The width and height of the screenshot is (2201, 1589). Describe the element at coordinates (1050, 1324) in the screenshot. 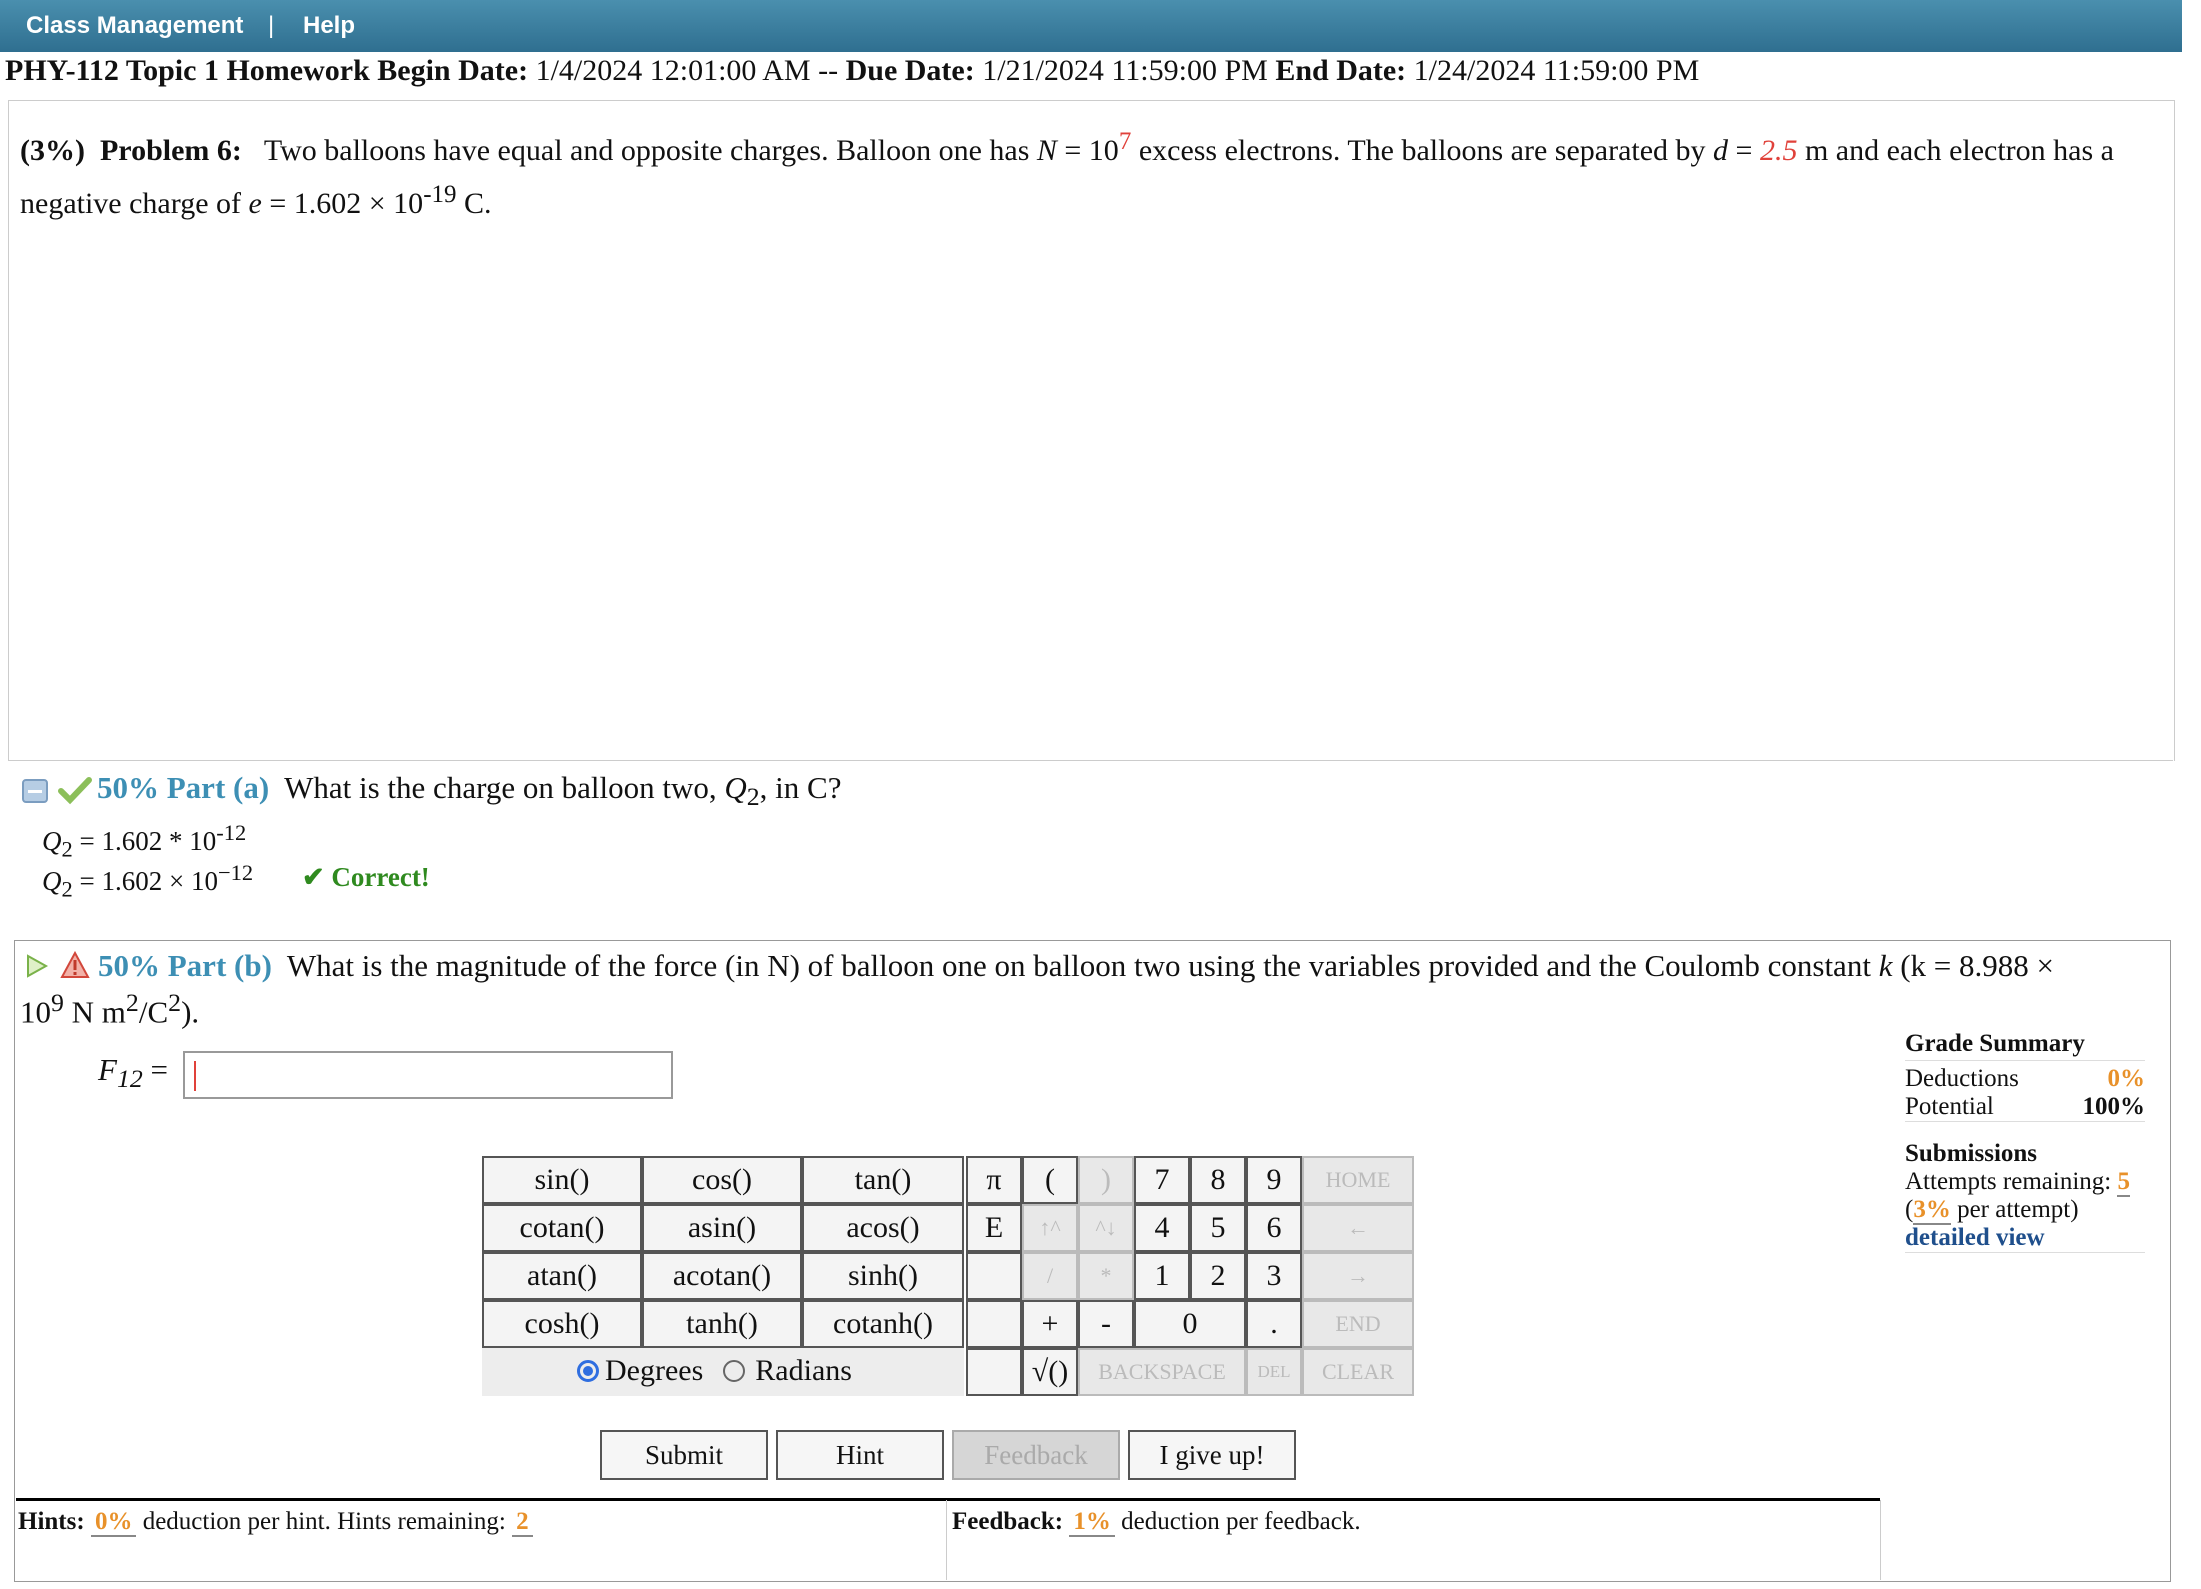

I see `plus-button: +` at that location.